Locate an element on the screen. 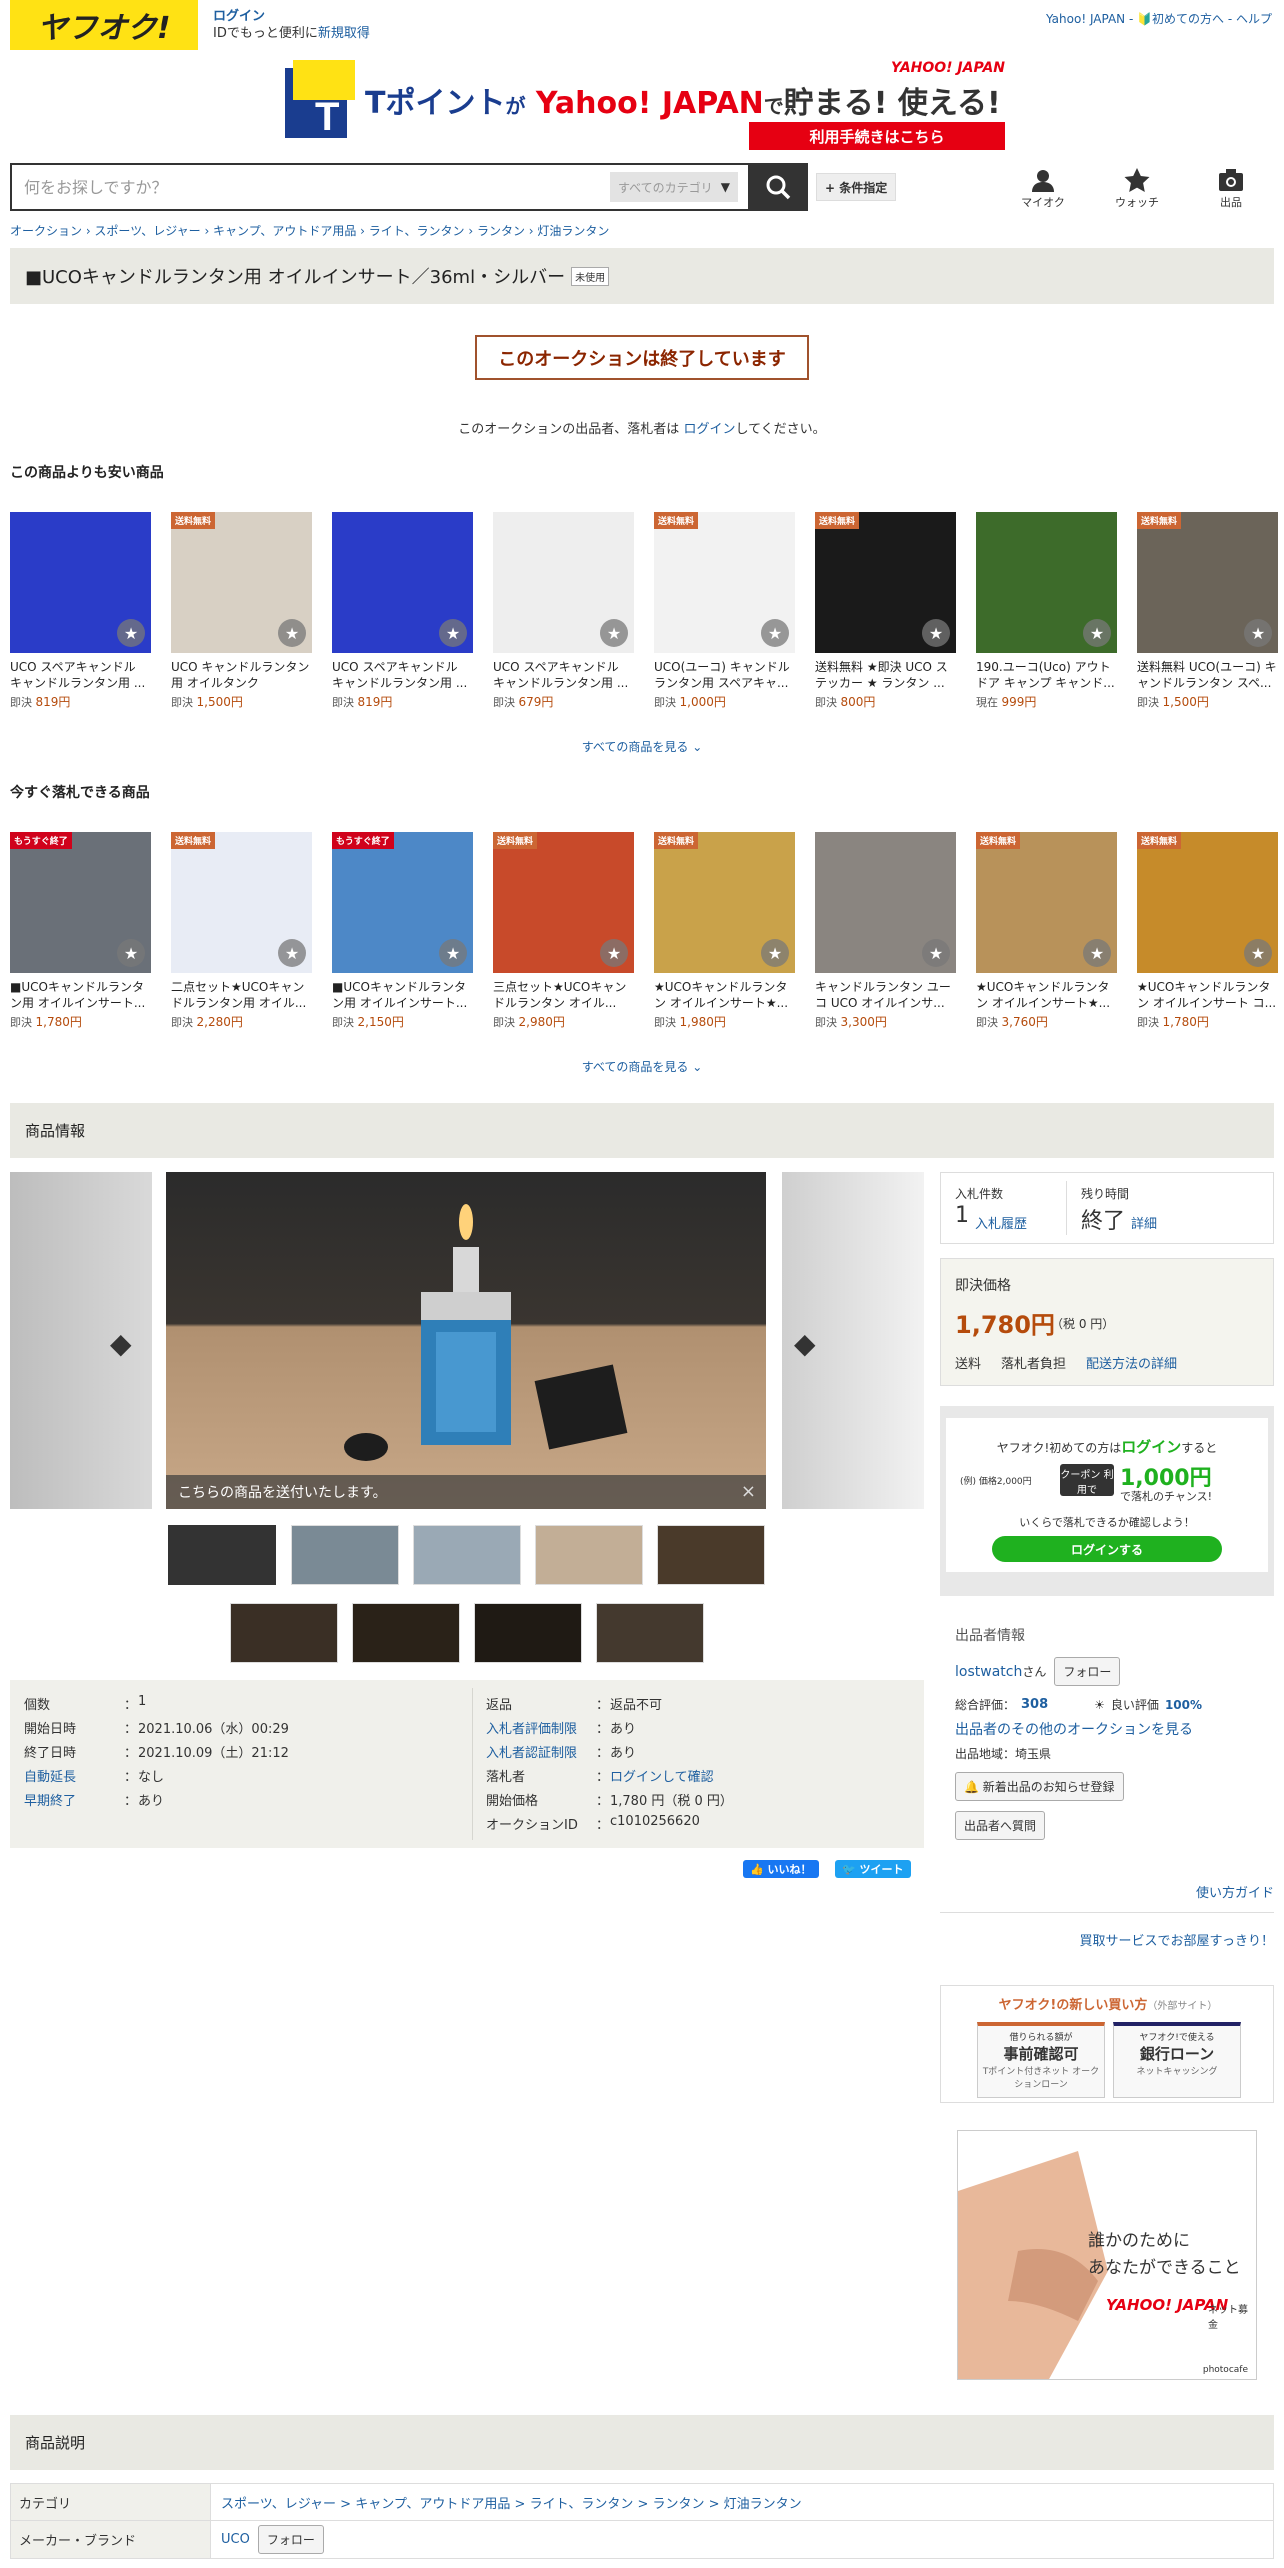 The height and width of the screenshot is (2568, 1284). gallery-next-button: ◆ is located at coordinates (809, 1343).